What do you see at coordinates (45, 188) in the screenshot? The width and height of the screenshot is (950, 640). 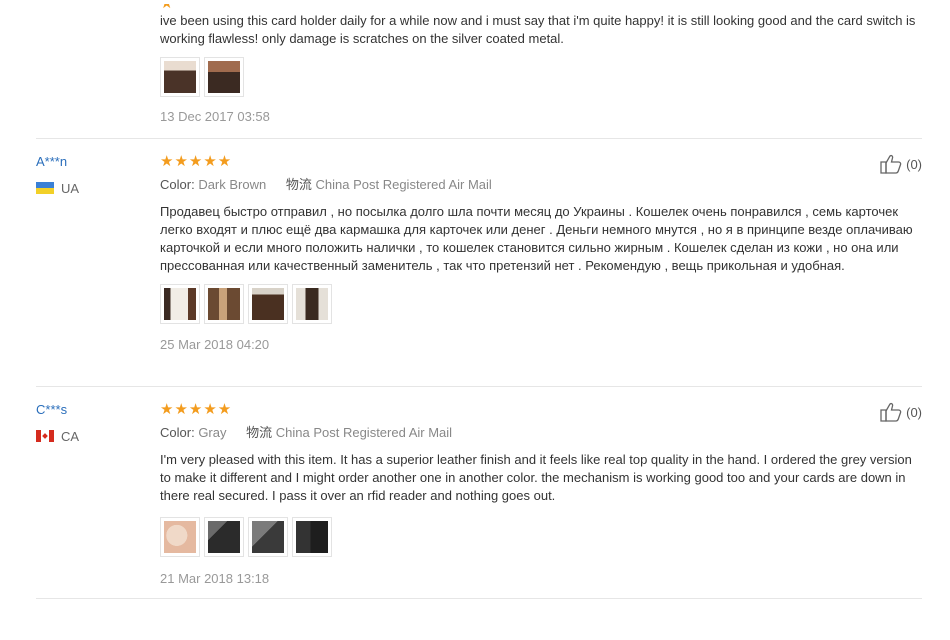 I see `flag-ua-icon` at bounding box center [45, 188].